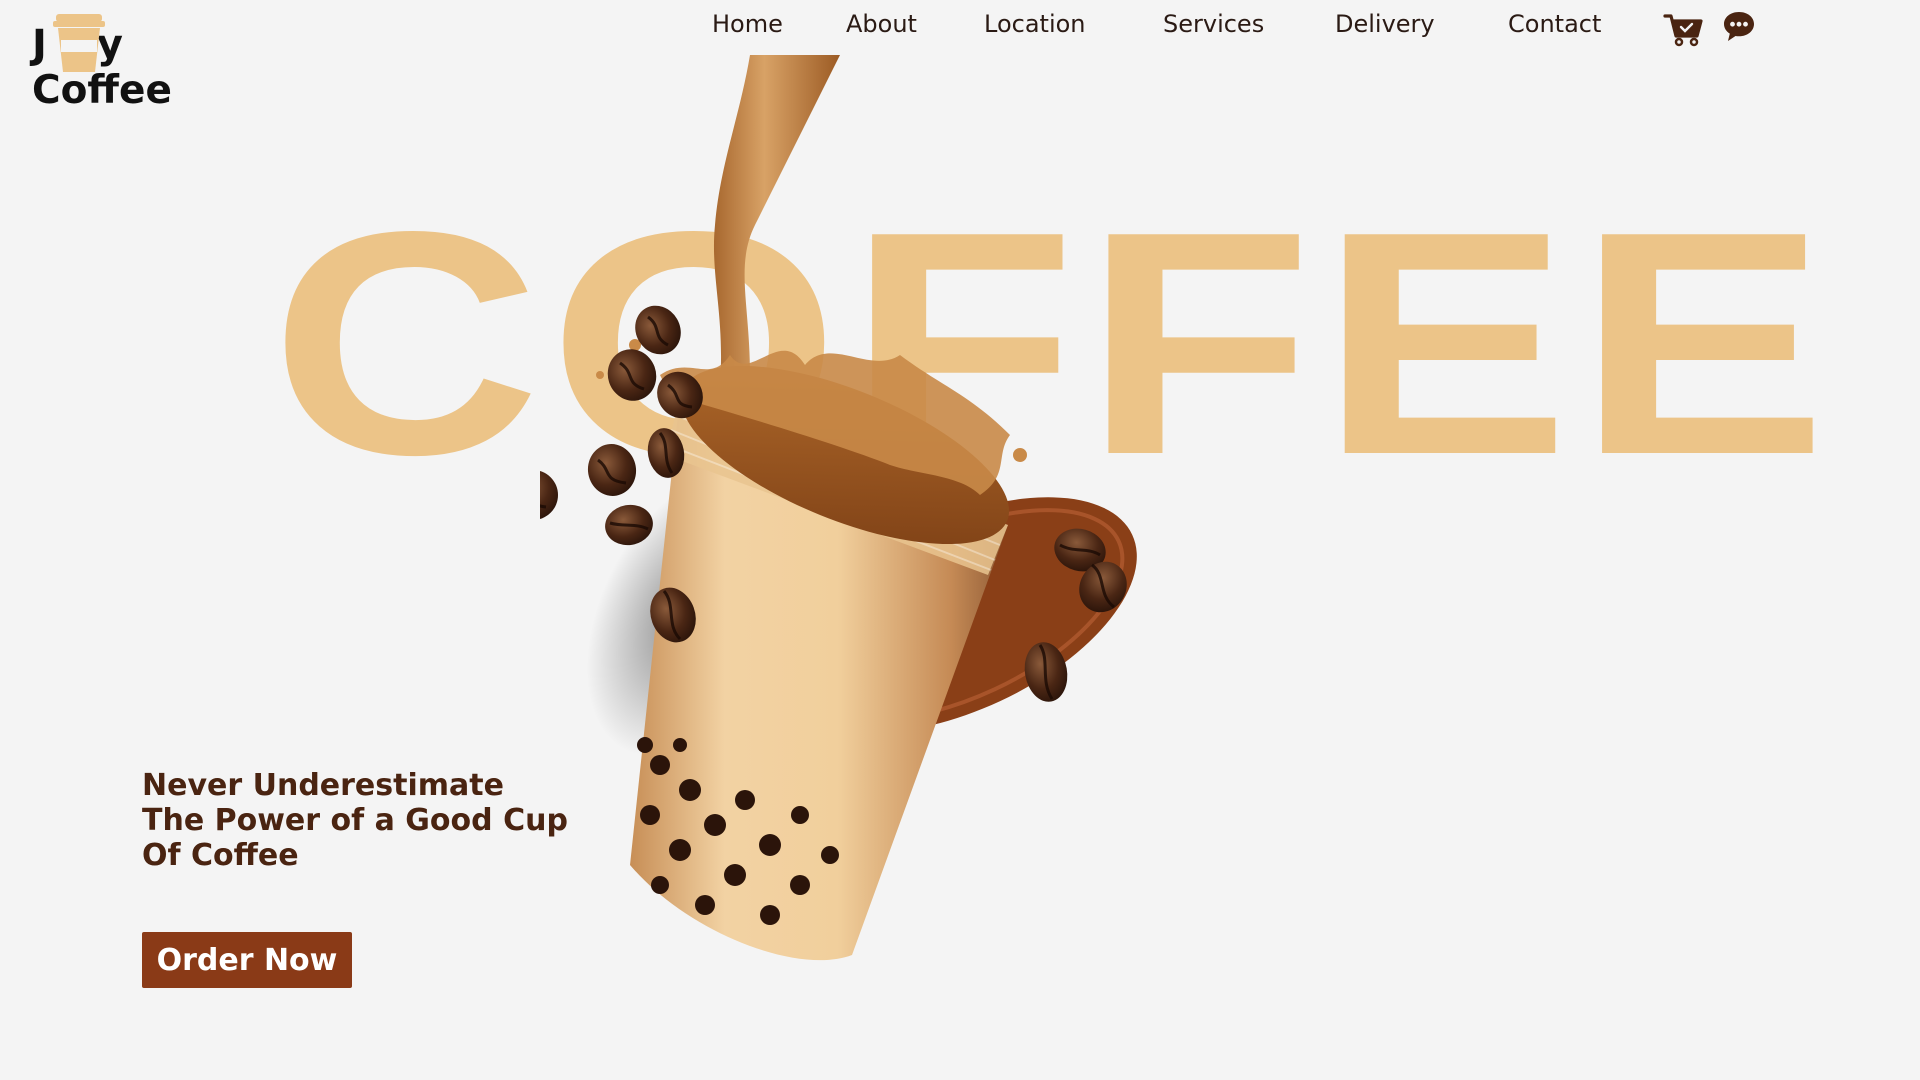  What do you see at coordinates (1385, 24) in the screenshot?
I see `nav-delivery: Delivery` at bounding box center [1385, 24].